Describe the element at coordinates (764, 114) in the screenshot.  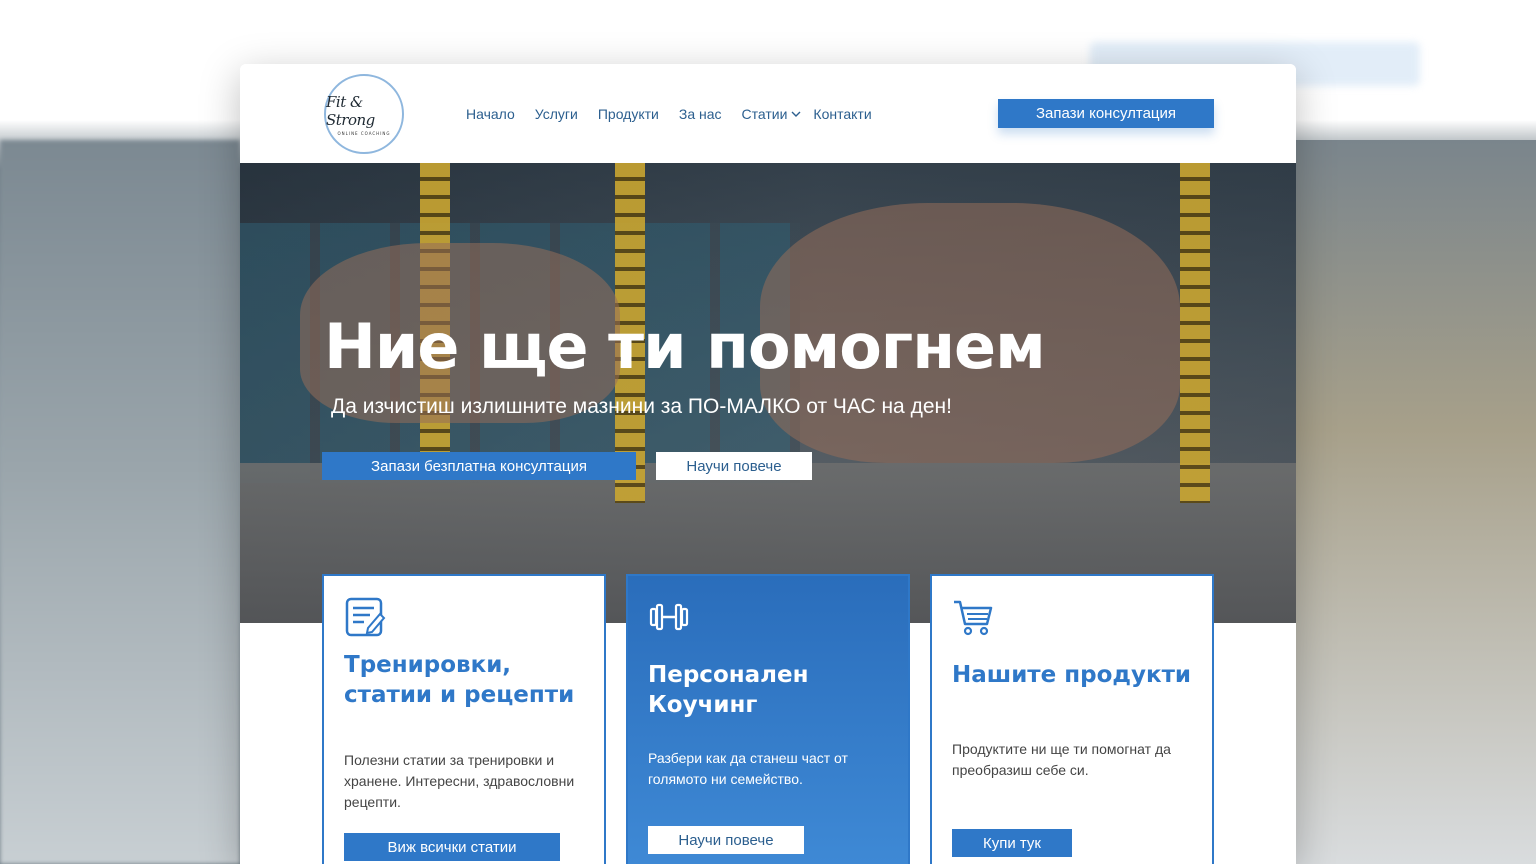
I see `nav-item-articles-label: Статии` at that location.